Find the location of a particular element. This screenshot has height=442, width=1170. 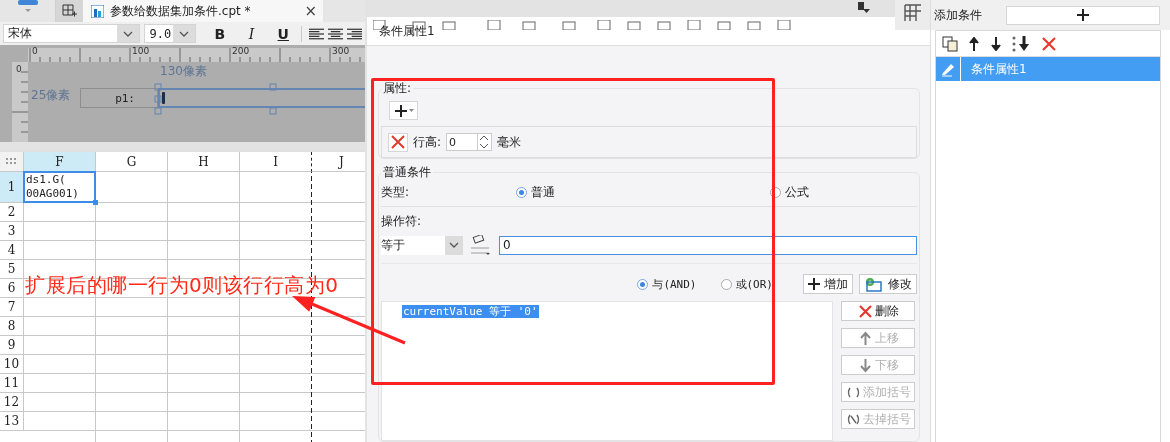

radio-button: 公式 is located at coordinates (843, 192).